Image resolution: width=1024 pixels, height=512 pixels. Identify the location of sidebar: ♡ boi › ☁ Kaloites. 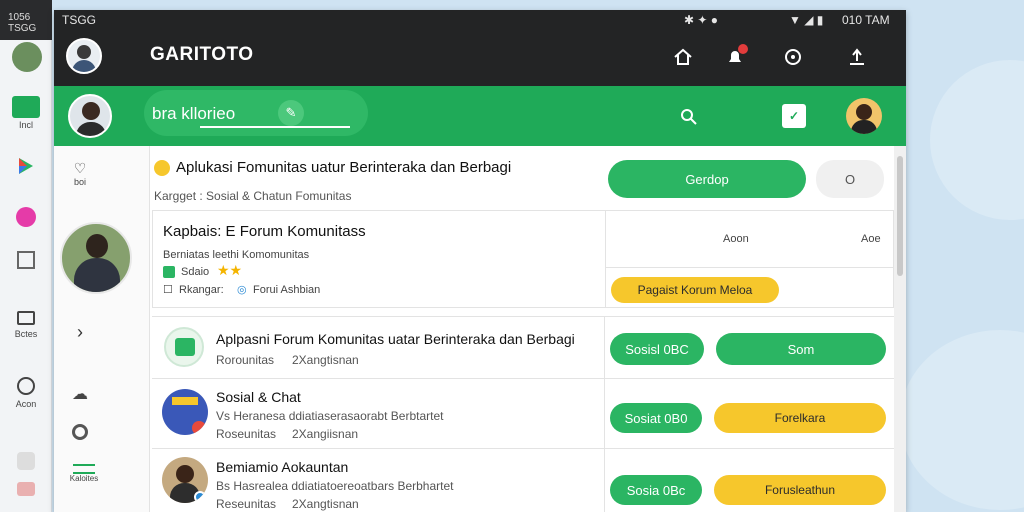
(102, 329).